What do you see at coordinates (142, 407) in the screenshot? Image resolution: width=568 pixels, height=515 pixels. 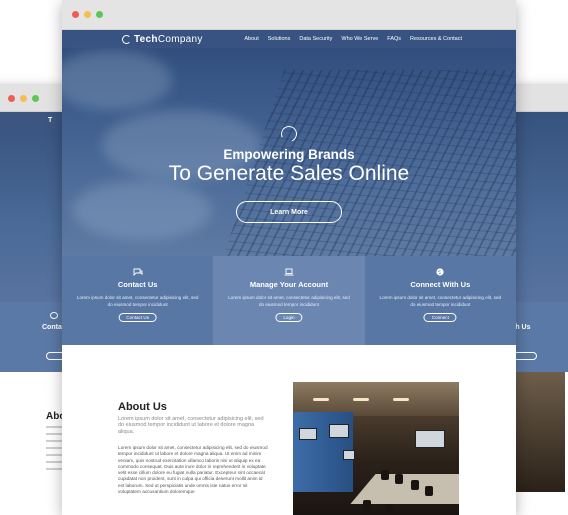 I see `about-title: About Us` at bounding box center [142, 407].